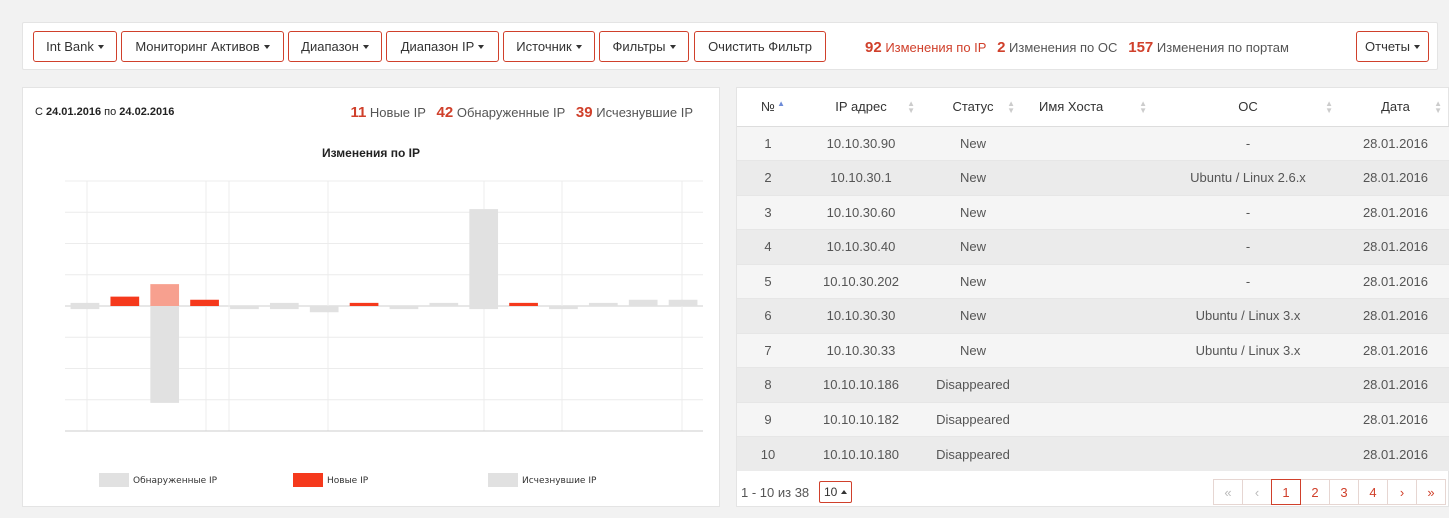 This screenshot has width=1449, height=518. What do you see at coordinates (775, 492) in the screenshot?
I see `pagination-info: 1 - 10 из 38` at bounding box center [775, 492].